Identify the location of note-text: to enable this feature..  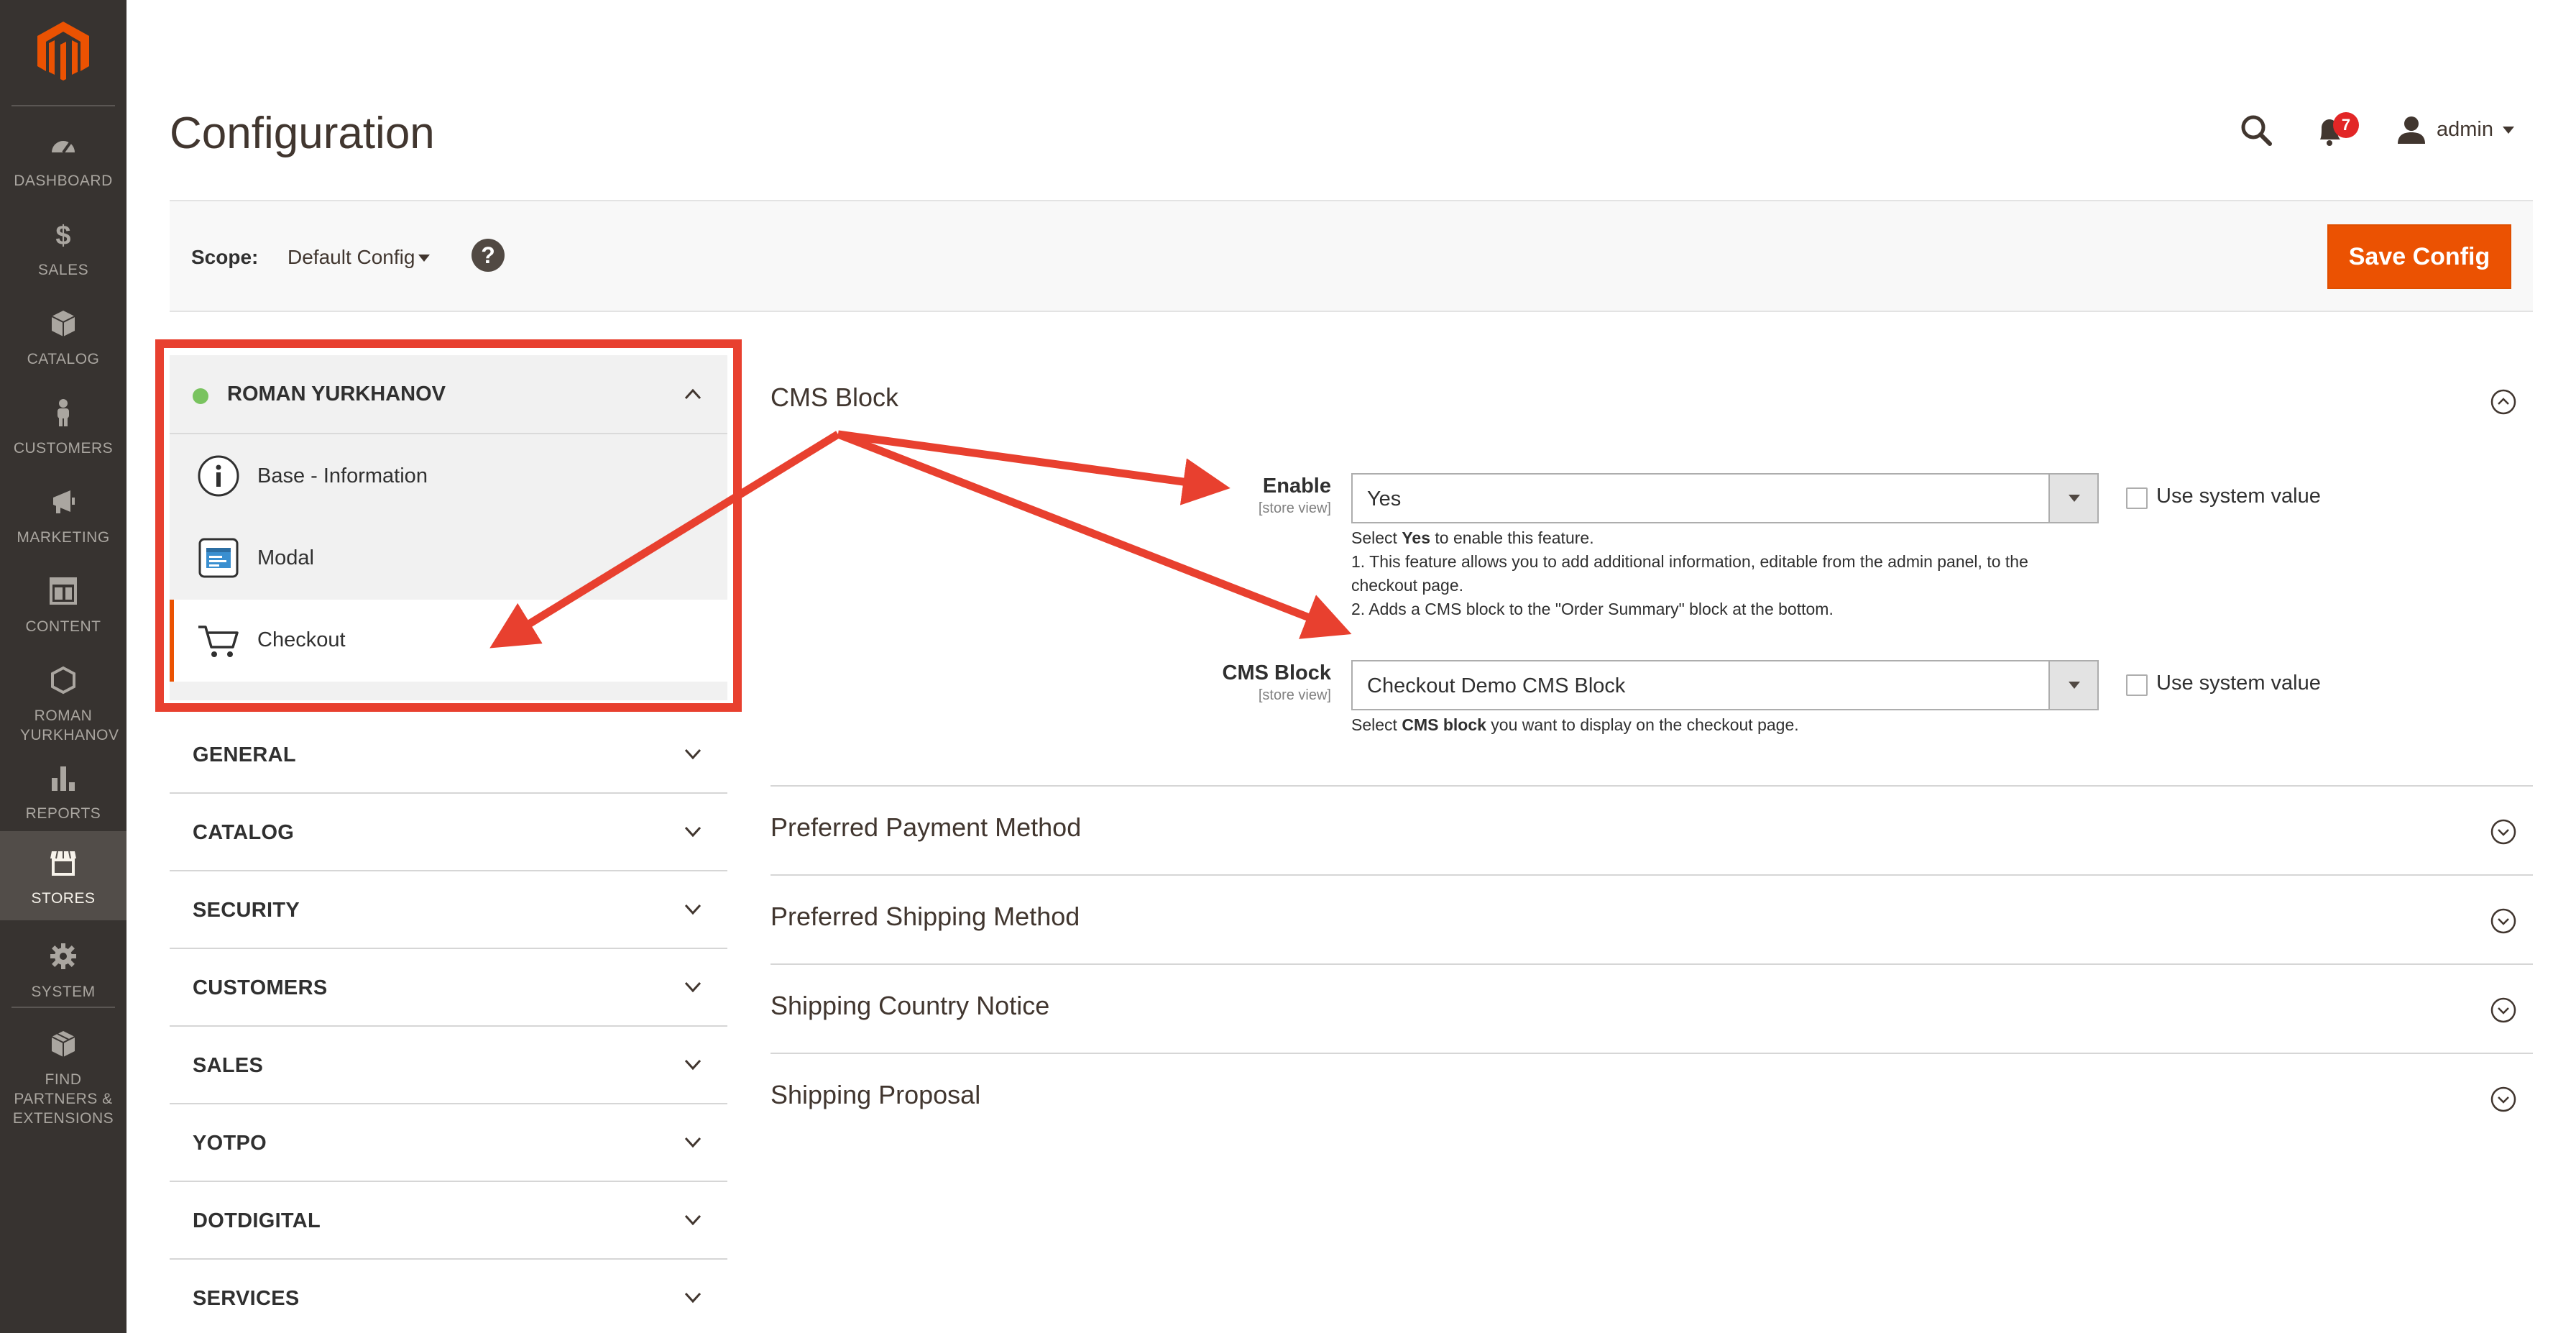
(1512, 537).